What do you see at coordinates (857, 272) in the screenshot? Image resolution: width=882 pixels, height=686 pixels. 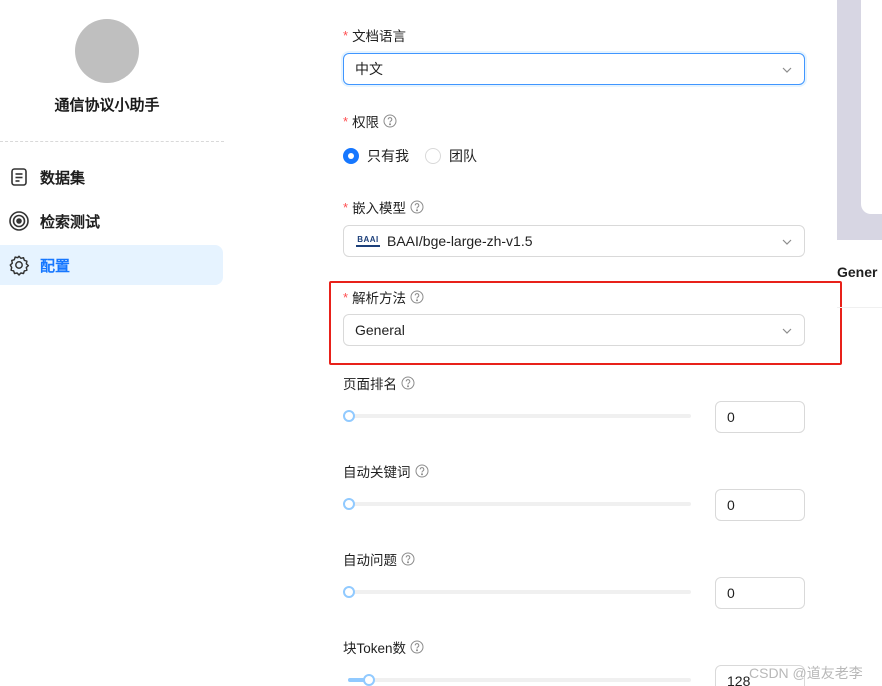 I see `preview-parser-title: Gener` at bounding box center [857, 272].